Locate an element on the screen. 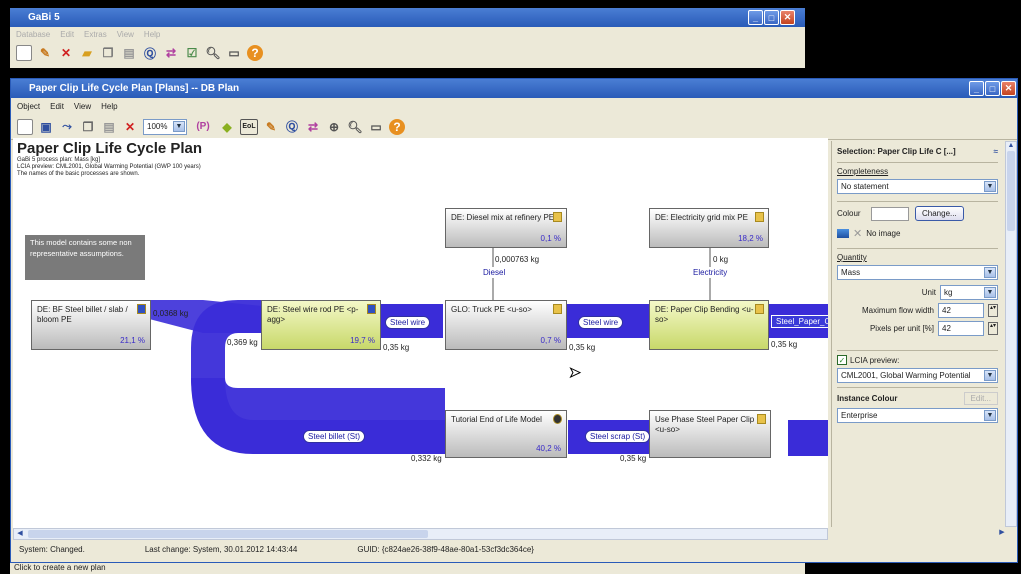 The width and height of the screenshot is (1021, 574). horizontal-scrollbar: ◀ is located at coordinates (420, 534).